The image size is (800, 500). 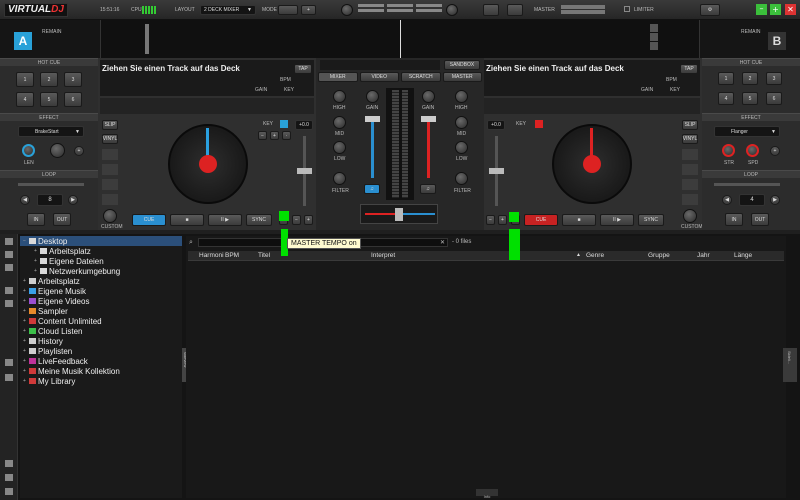 I want to click on right-sync-button: SYNC, so click(x=651, y=220).